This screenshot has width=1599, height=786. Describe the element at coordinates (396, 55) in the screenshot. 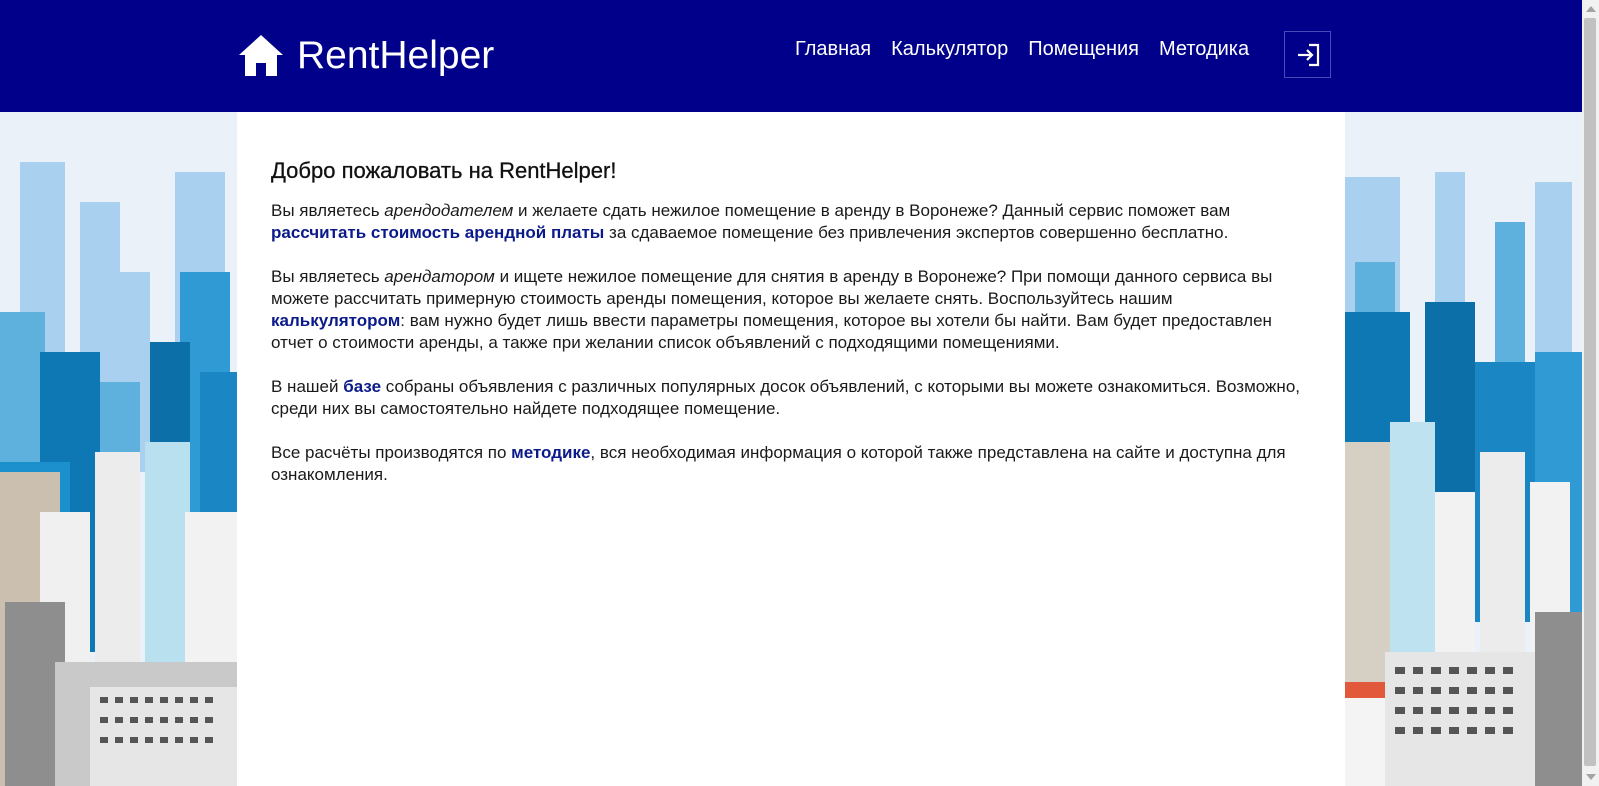

I see `brand-name: RentHelper` at that location.